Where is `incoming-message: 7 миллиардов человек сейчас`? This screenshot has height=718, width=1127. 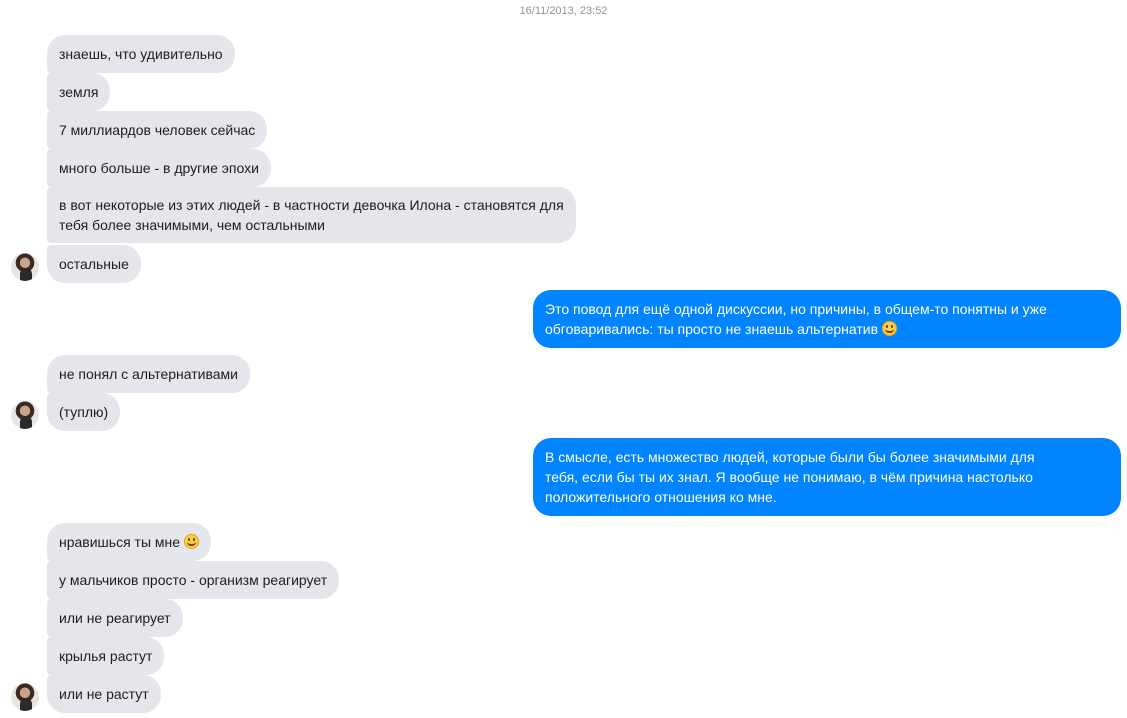 incoming-message: 7 миллиардов человек сейчас is located at coordinates (157, 130).